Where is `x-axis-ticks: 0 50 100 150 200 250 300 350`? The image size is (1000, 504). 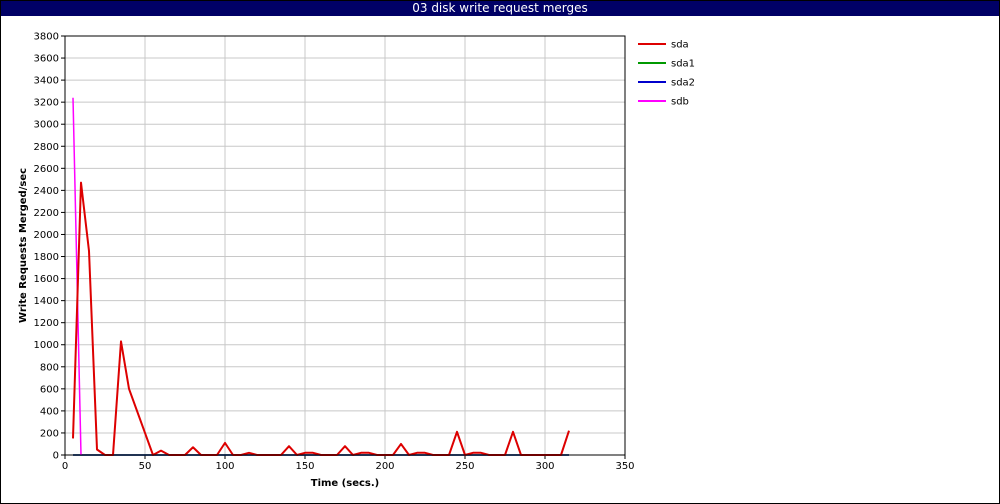 x-axis-ticks: 0 50 100 150 200 250 300 350 is located at coordinates (348, 463).